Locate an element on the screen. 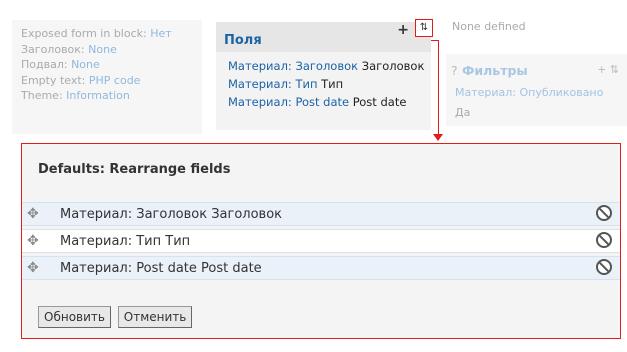  field-label: Тип is located at coordinates (332, 84).